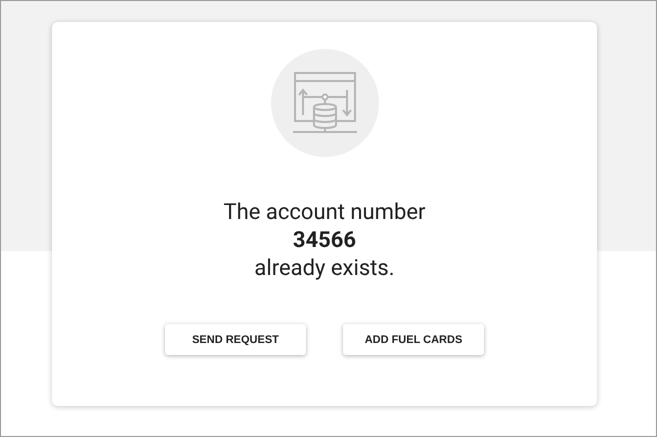  What do you see at coordinates (324, 241) in the screenshot?
I see `account-number: 34566` at bounding box center [324, 241].